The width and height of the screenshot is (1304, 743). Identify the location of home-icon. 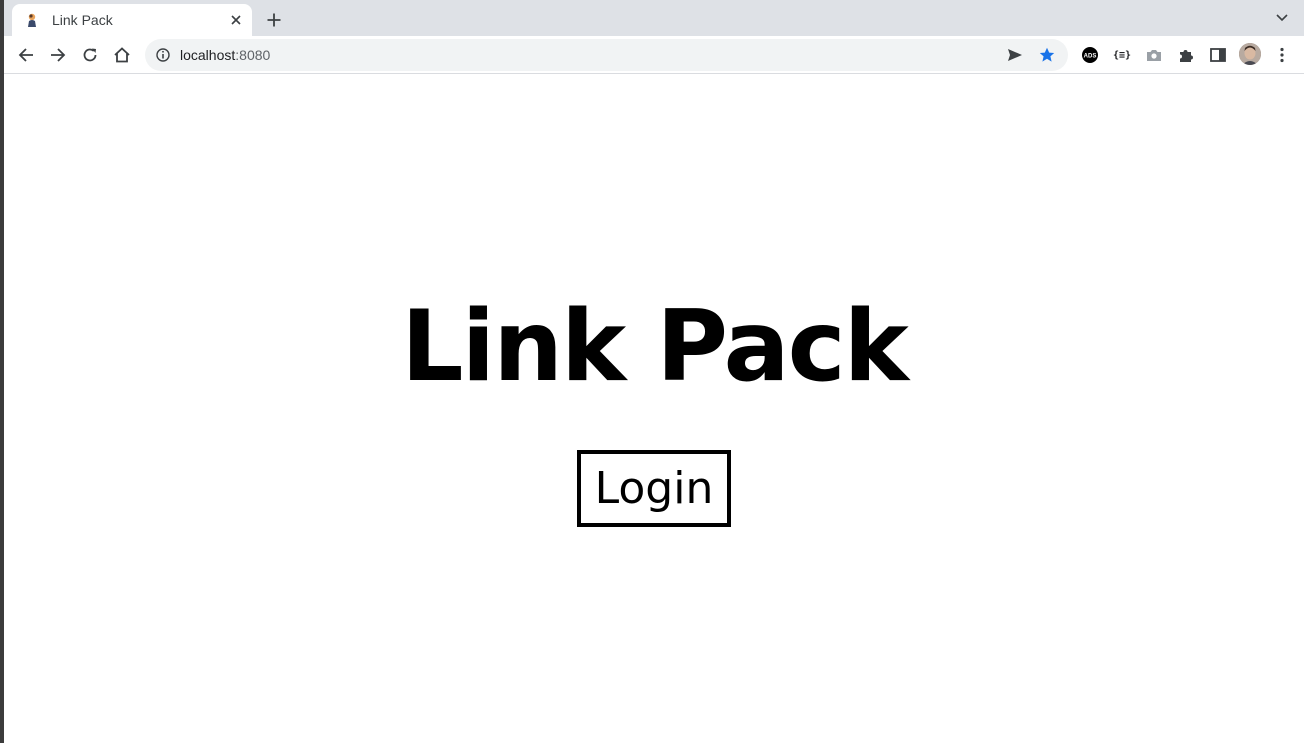
(122, 55).